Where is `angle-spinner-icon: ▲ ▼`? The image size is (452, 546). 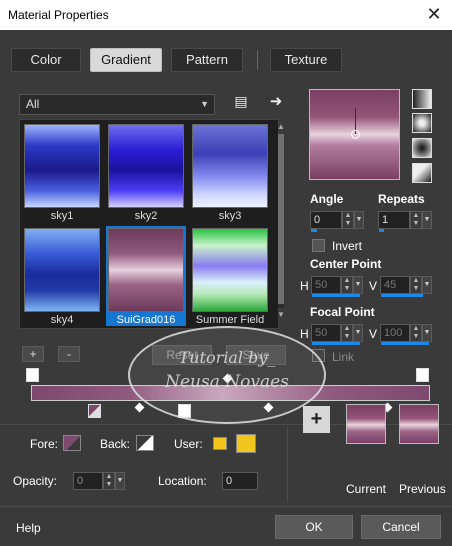
angle-spinner-icon: ▲ ▼ is located at coordinates (348, 220).